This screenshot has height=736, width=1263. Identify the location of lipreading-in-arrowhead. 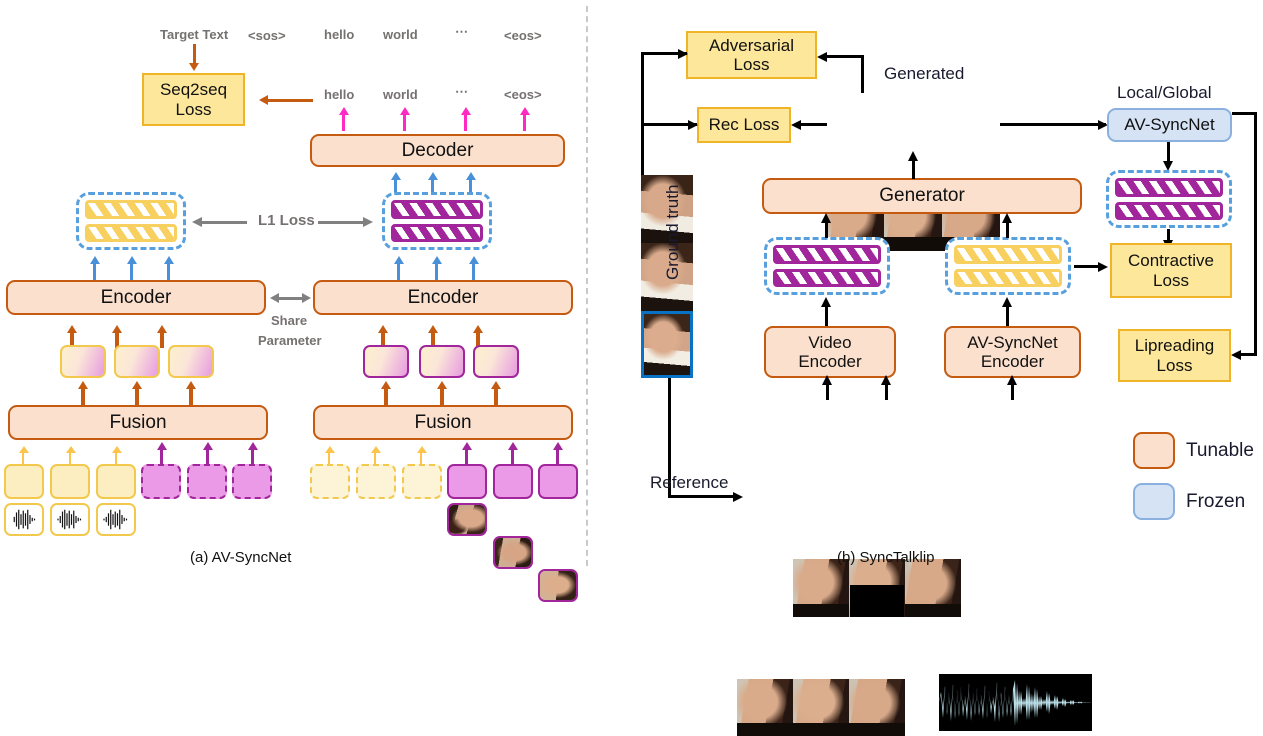
(1236, 354).